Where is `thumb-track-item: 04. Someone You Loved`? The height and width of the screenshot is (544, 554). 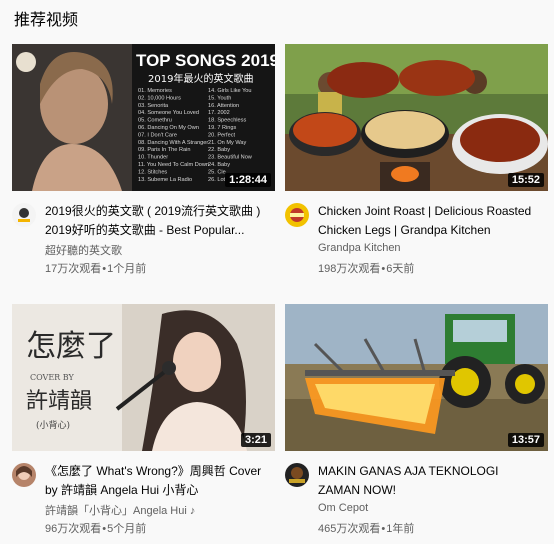 thumb-track-item: 04. Someone You Loved is located at coordinates (168, 113).